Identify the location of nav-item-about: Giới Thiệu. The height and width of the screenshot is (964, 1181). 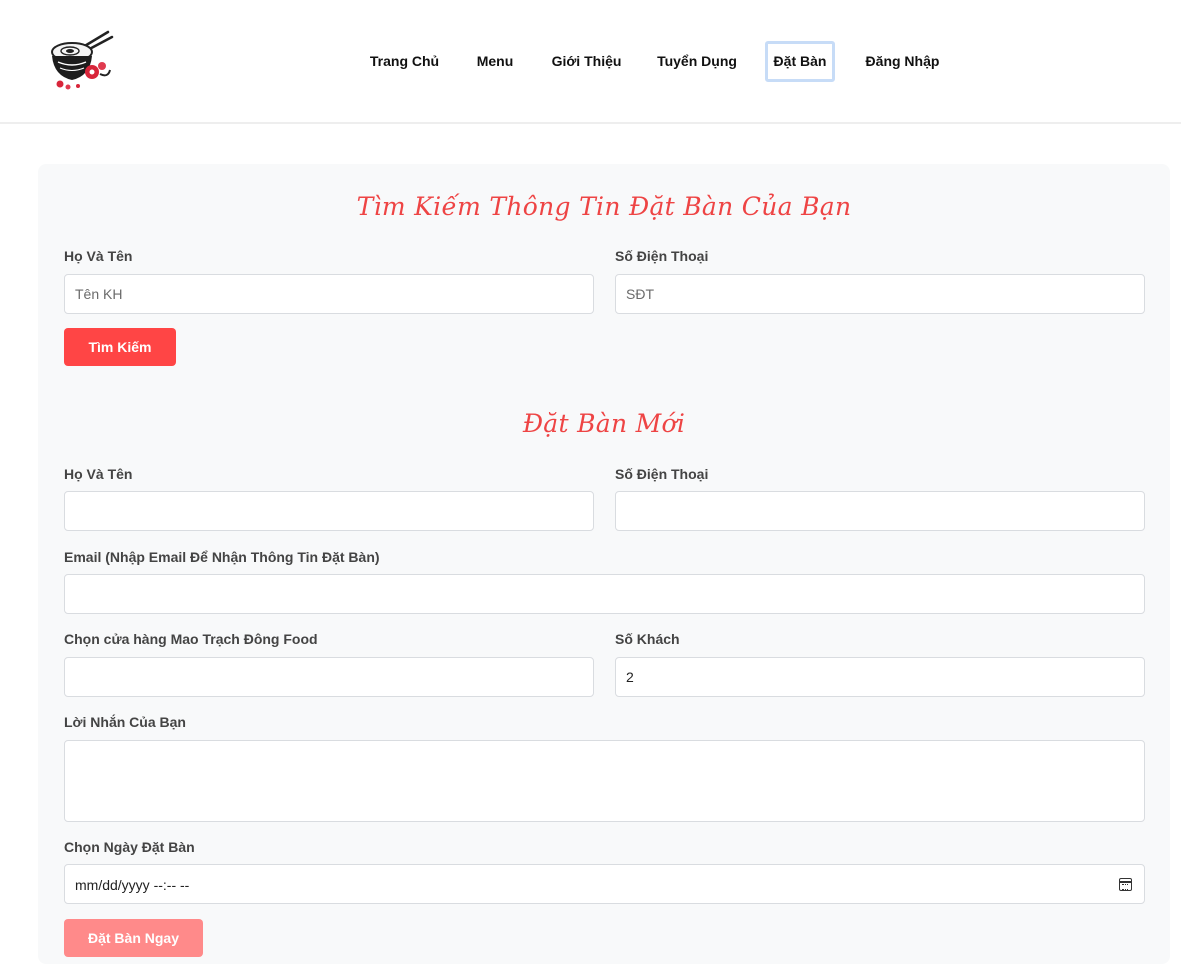
(586, 61).